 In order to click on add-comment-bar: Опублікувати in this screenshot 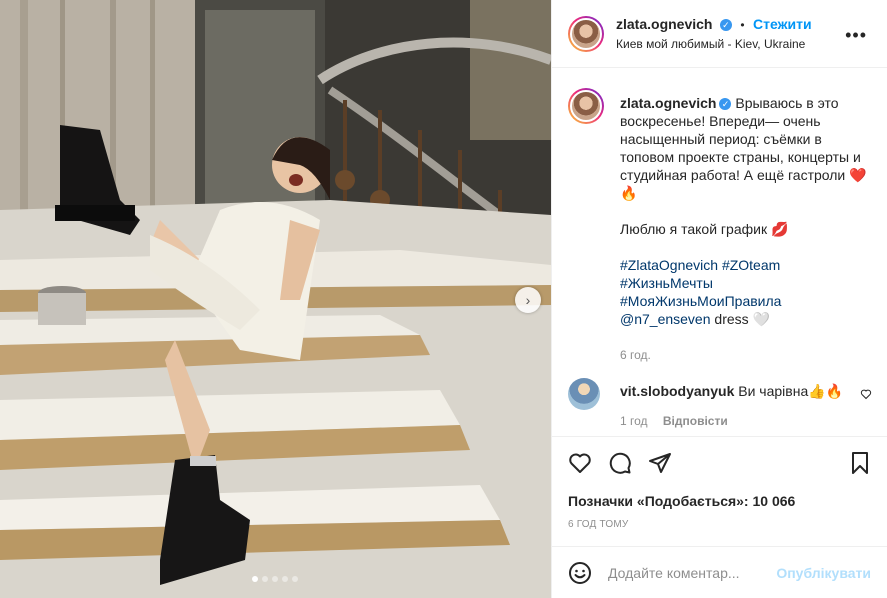, I will do `click(719, 572)`.